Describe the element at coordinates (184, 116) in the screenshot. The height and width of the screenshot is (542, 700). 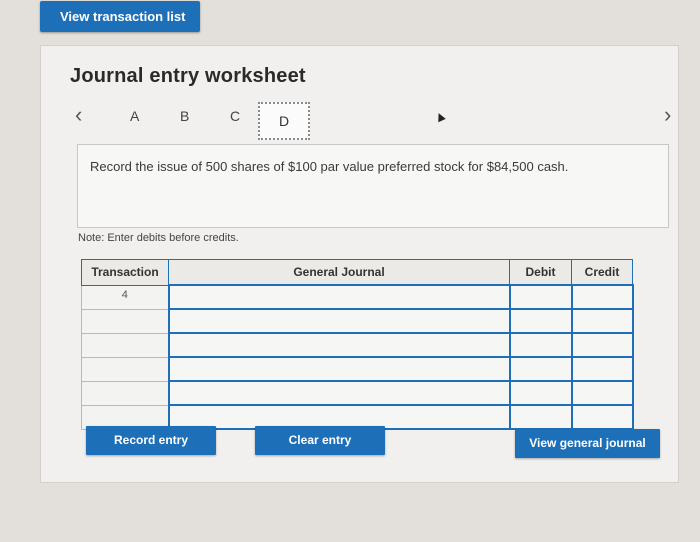
I see `tab-b: B` at that location.